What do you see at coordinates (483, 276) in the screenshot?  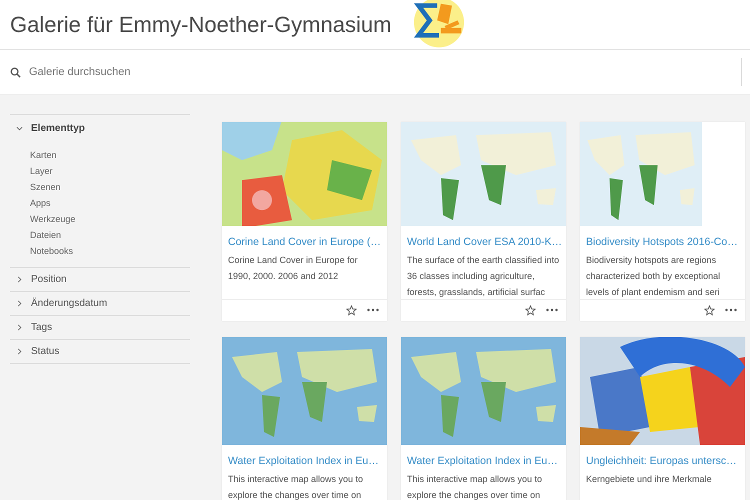 I see `item-description: The surface of the earth classified into 36 classes including agriculture, forests, grasslands, artificial surfac` at bounding box center [483, 276].